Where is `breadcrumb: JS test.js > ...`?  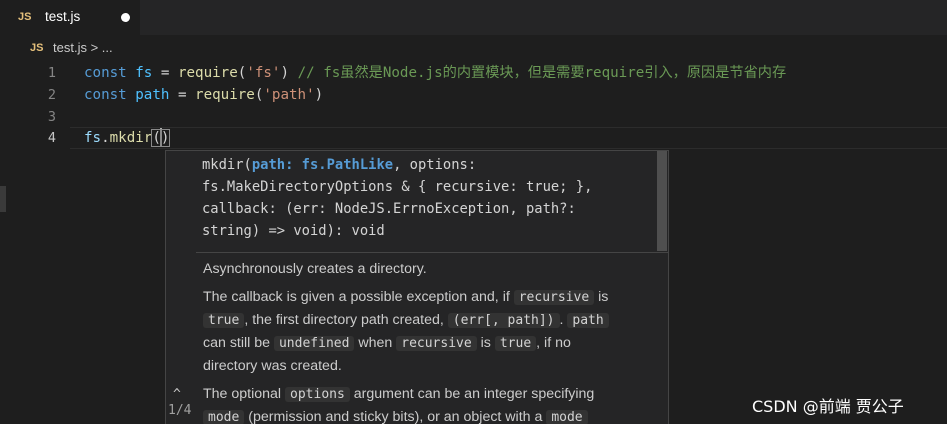
breadcrumb: JS test.js > ... is located at coordinates (473, 47).